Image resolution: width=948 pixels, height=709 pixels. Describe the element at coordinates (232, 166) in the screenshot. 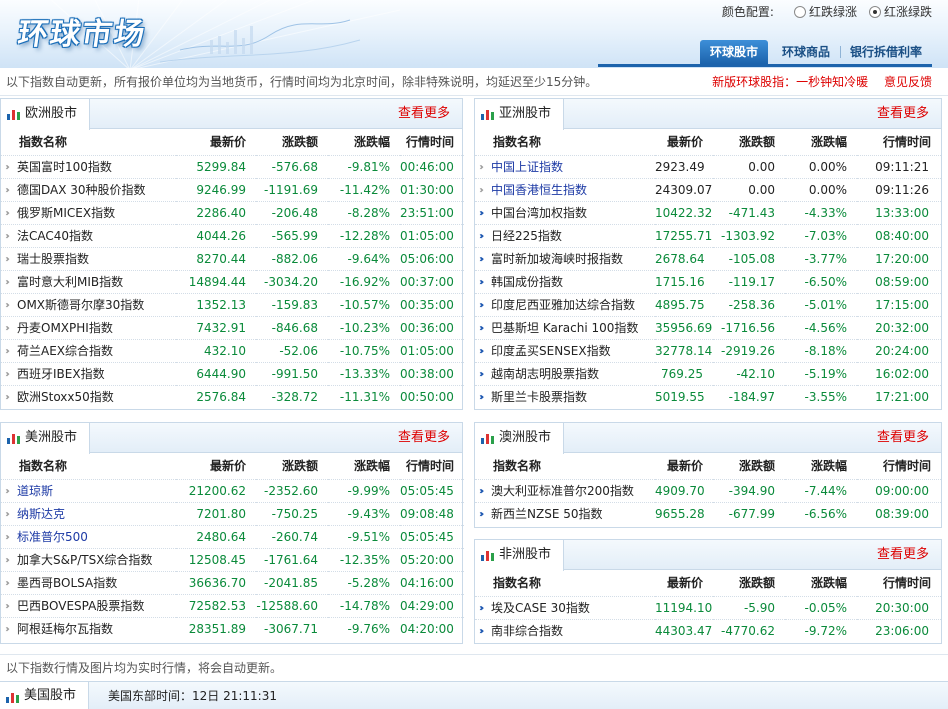

I see `table-row: ›› 英国富时100指数 5299.84 -576.68 -9.81% 00:46:00` at that location.